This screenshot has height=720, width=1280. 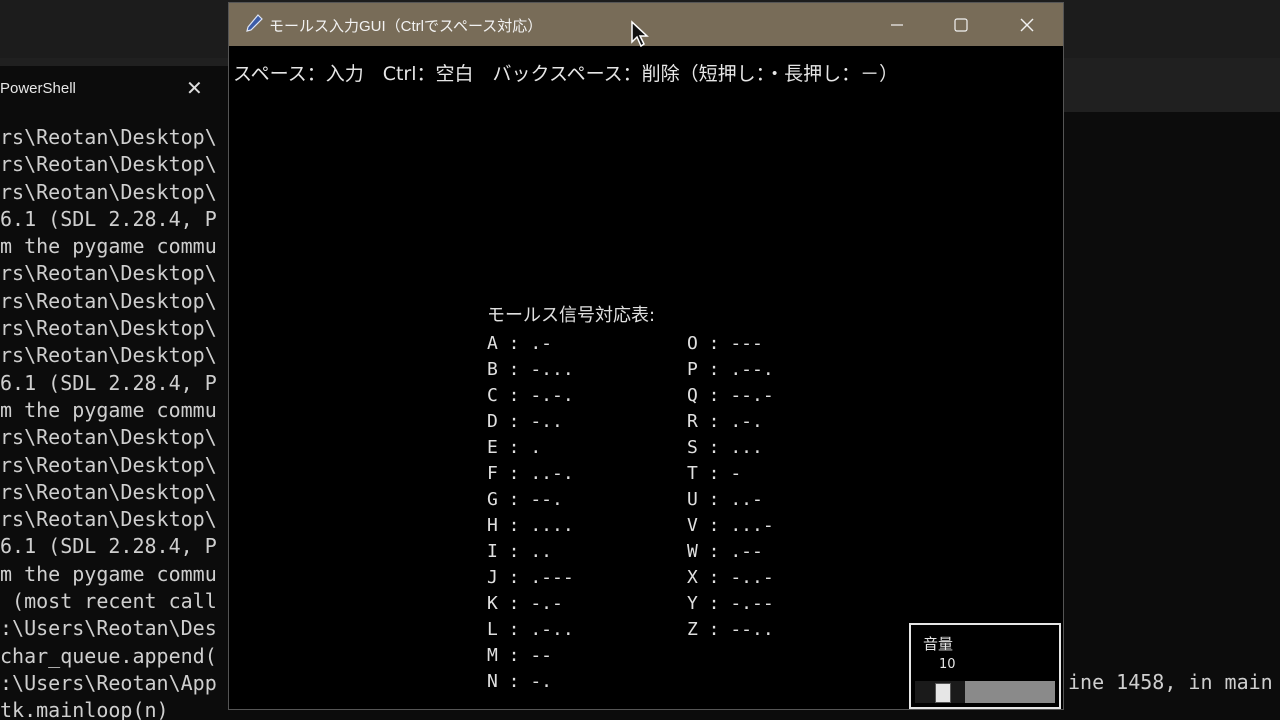 I want to click on morse-table-title: モールス信号対応表:, so click(x=571, y=315).